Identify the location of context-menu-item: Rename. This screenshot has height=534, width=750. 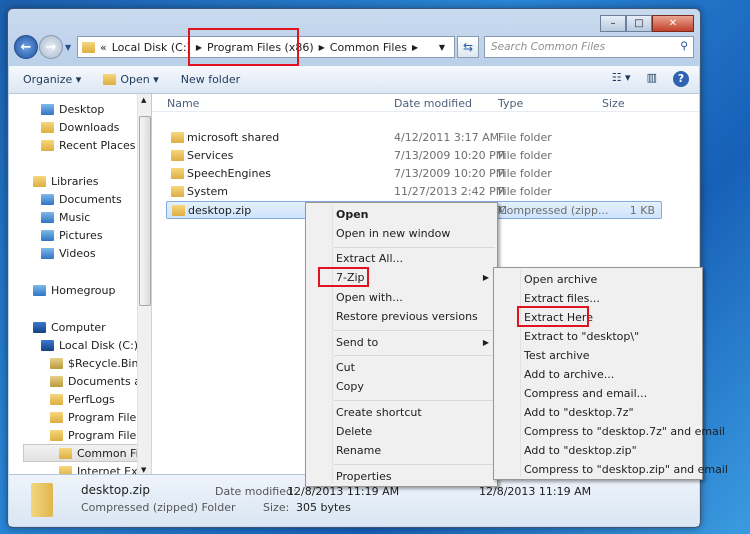
(358, 450).